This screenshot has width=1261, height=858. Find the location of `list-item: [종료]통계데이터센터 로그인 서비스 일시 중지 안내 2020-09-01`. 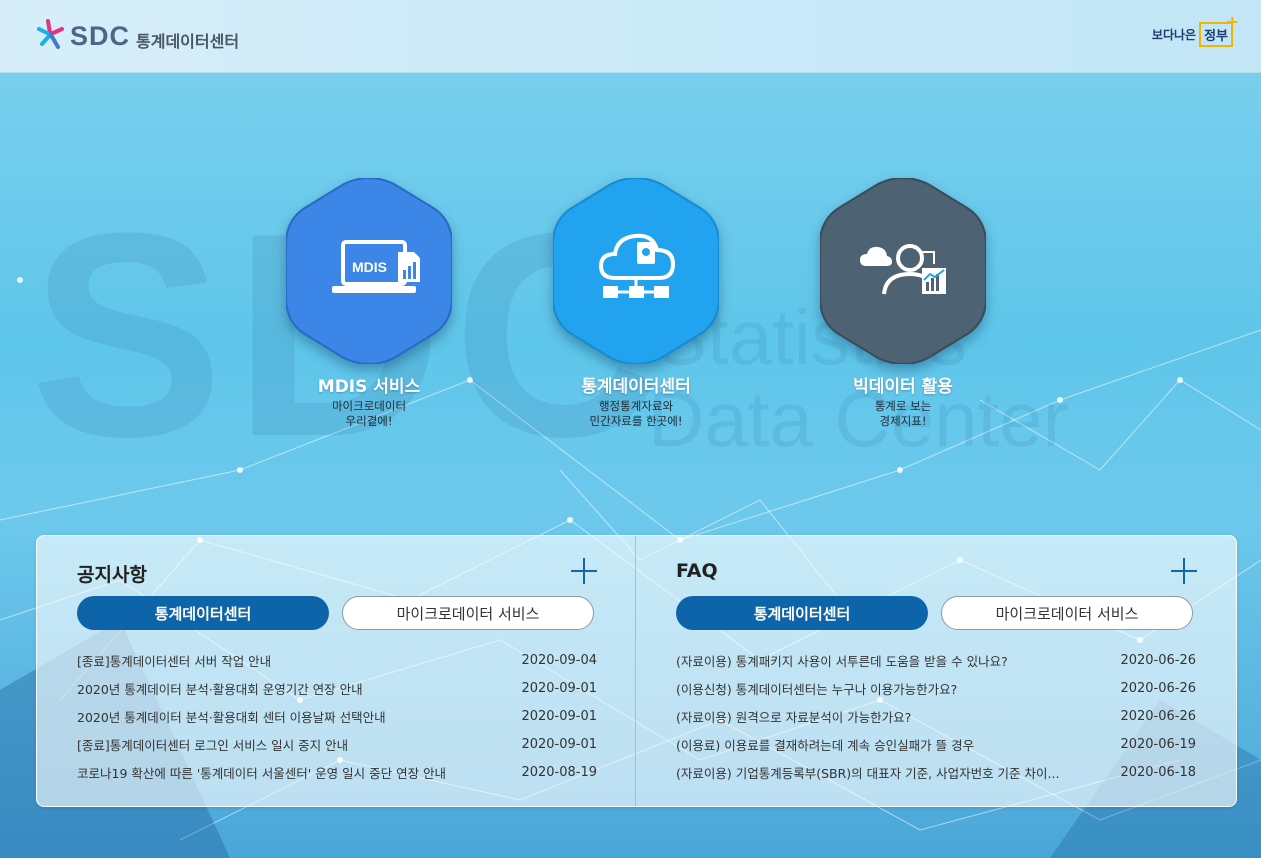

list-item: [종료]통계데이터센터 로그인 서비스 일시 중지 안내 2020-09-01 is located at coordinates (337, 744).